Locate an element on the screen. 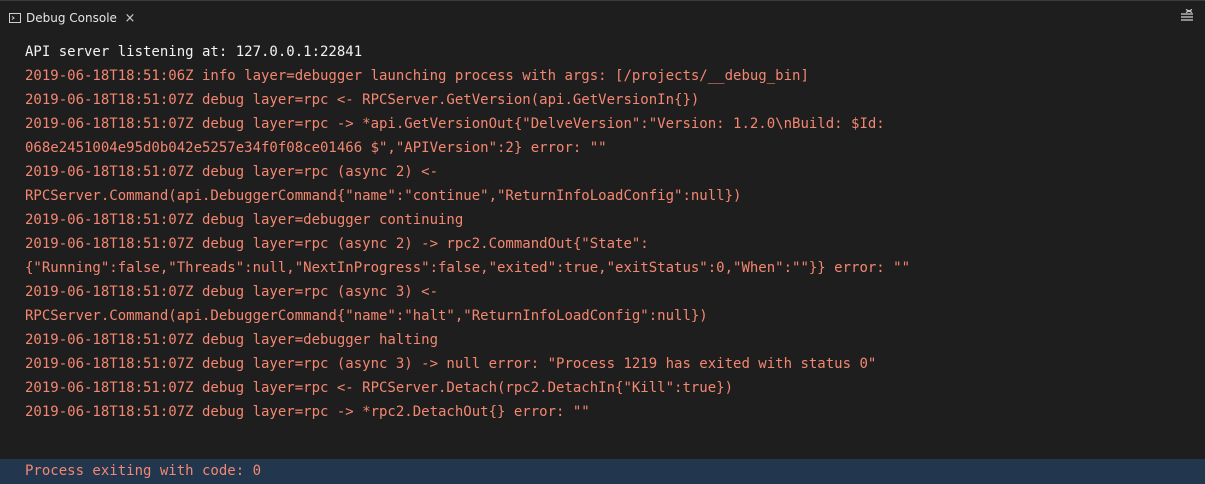 The width and height of the screenshot is (1205, 484). tab-debug-console: Debug Console × is located at coordinates (72, 18).